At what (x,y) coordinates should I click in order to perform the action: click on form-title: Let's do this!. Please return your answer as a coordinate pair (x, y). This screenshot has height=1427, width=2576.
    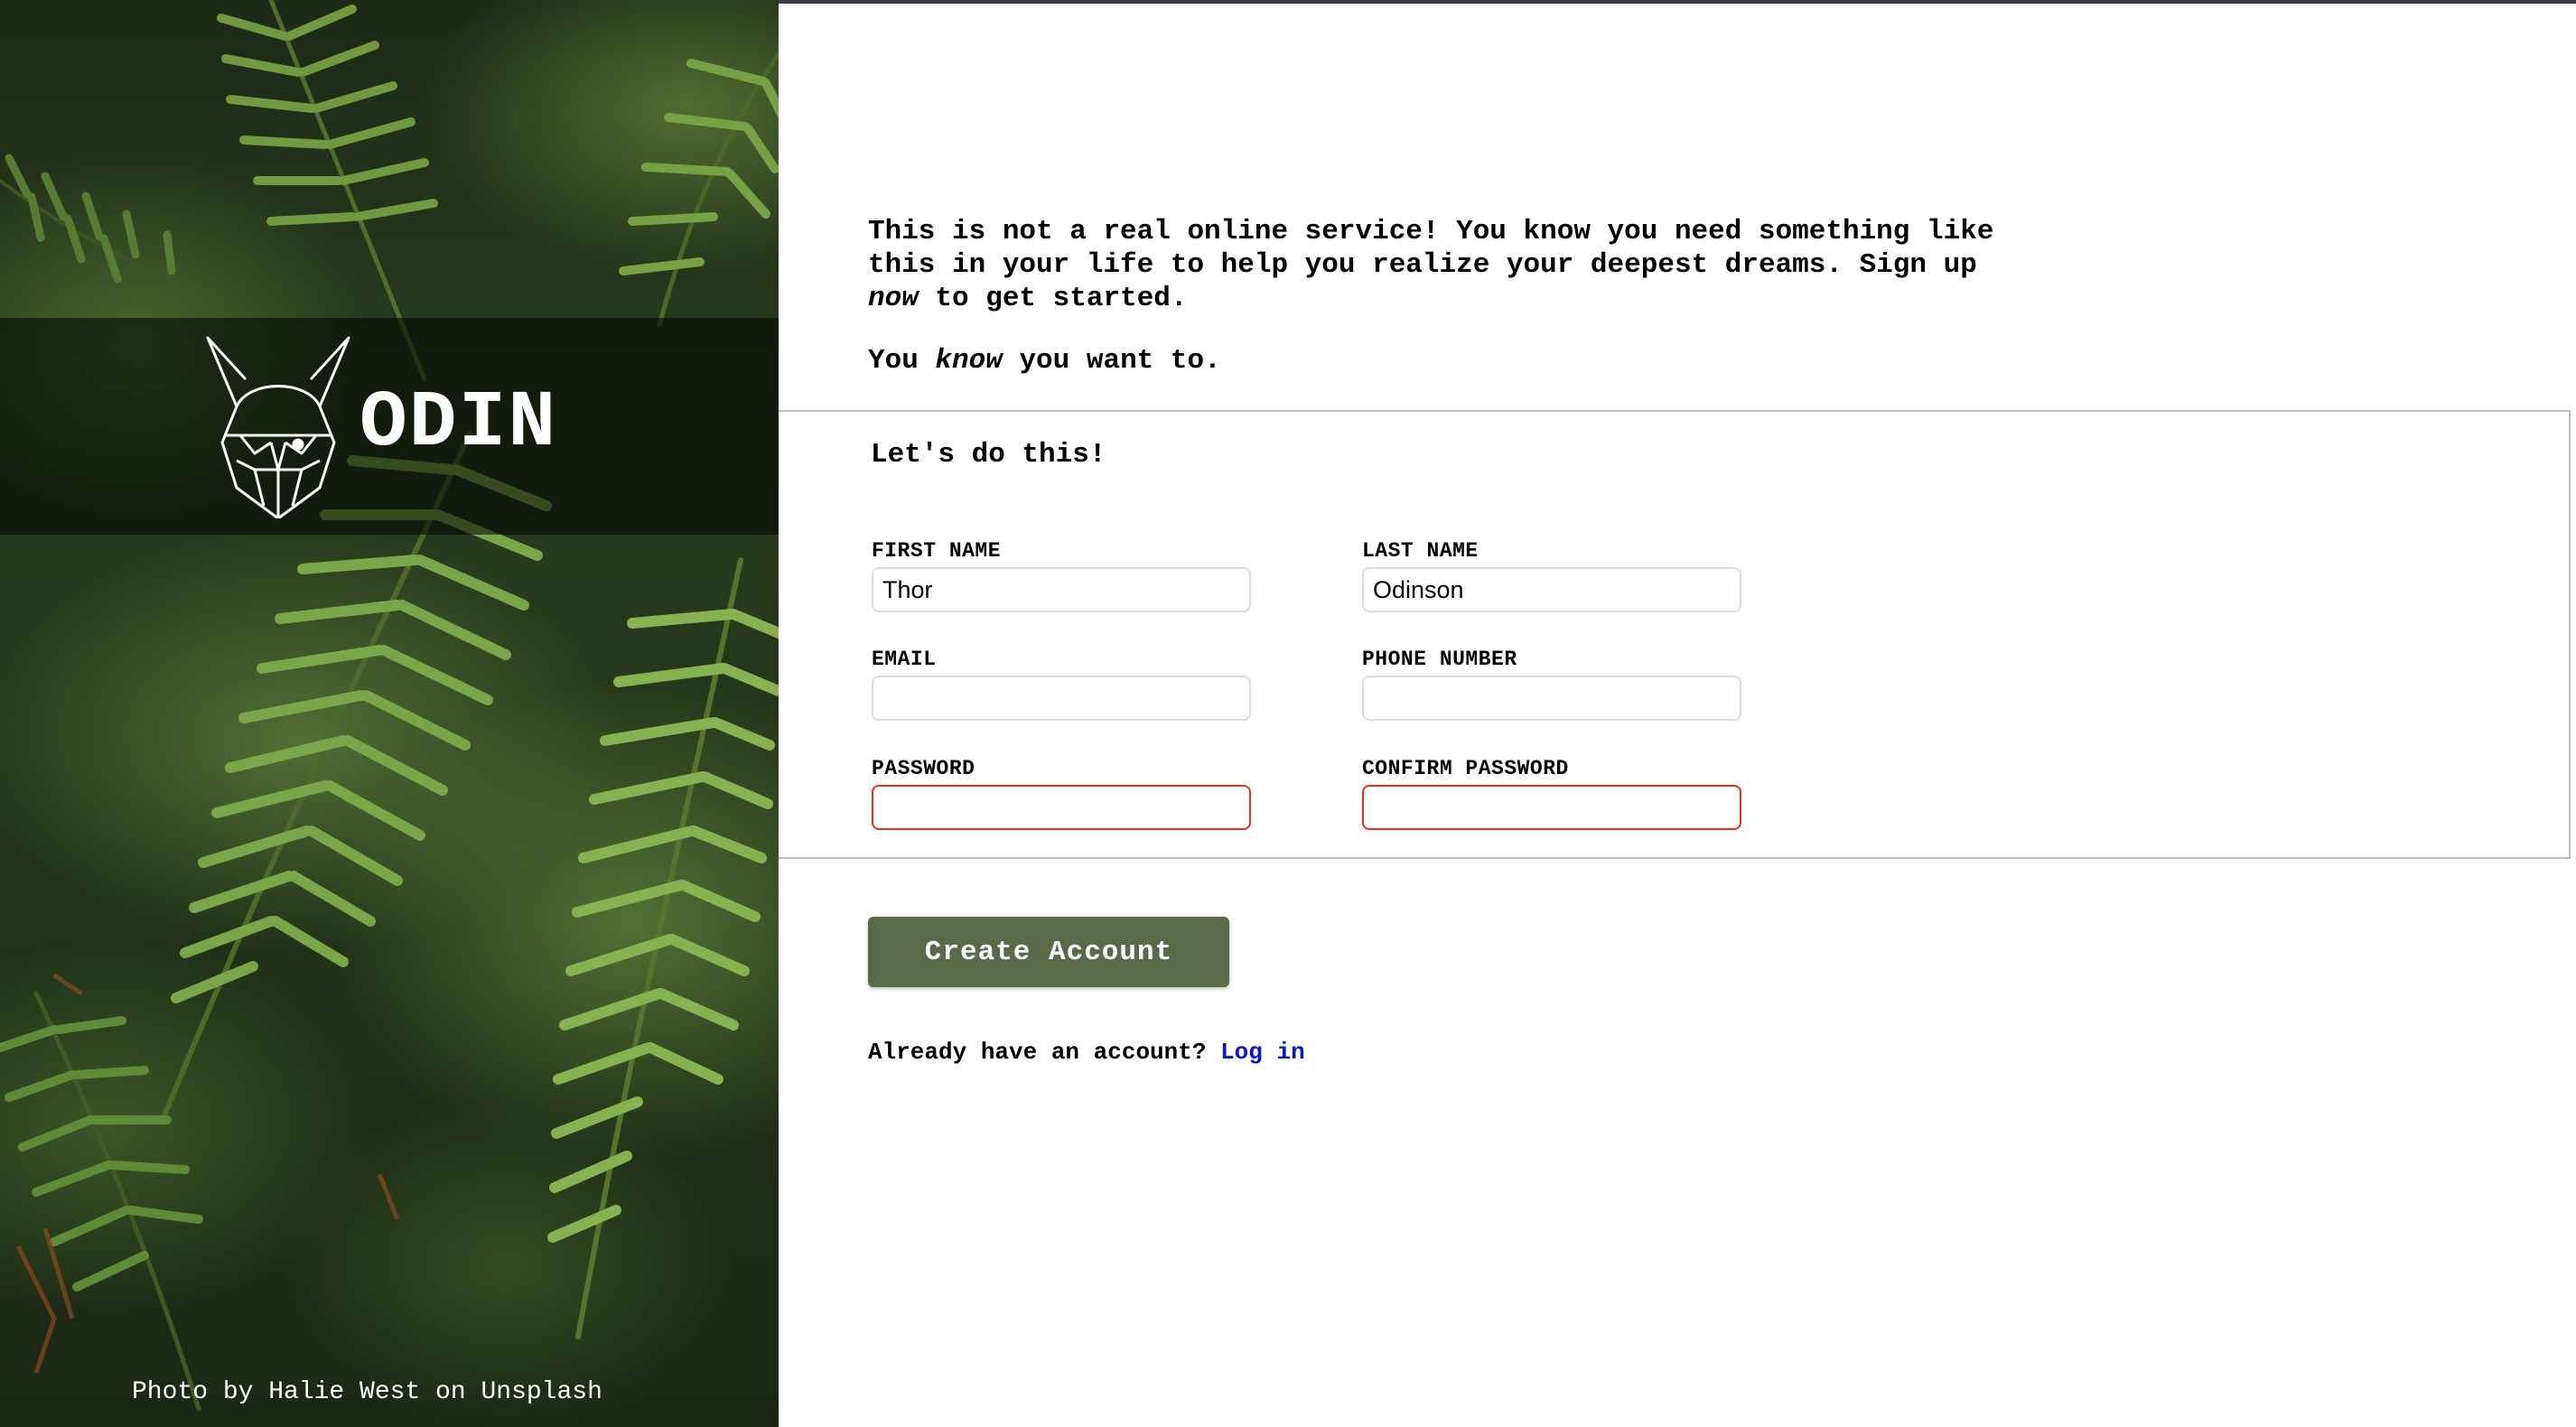
    Looking at the image, I should click on (989, 455).